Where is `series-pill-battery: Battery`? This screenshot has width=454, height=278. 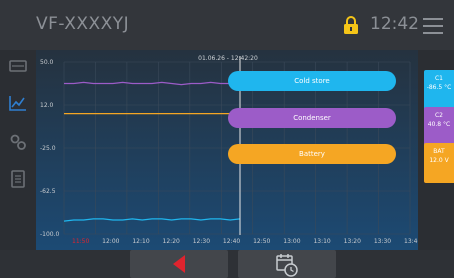 series-pill-battery: Battery is located at coordinates (312, 154).